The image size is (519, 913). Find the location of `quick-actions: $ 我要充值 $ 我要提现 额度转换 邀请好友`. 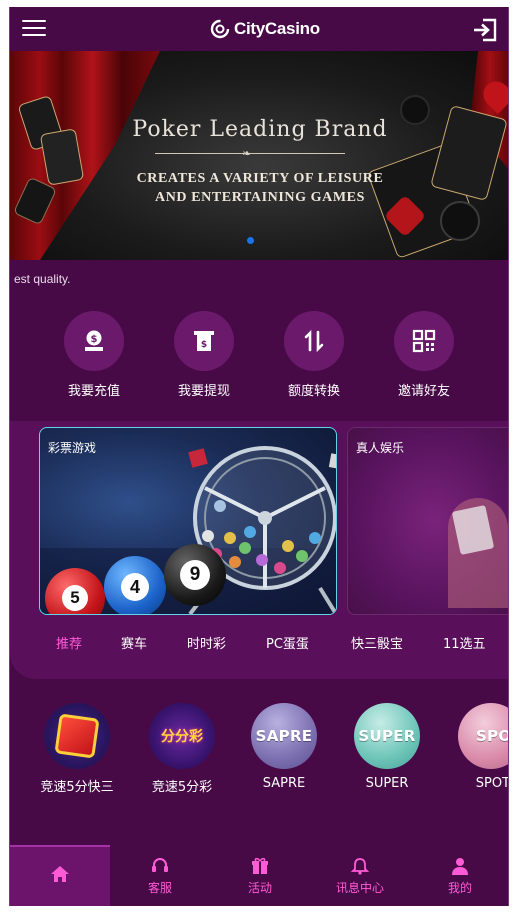

quick-actions: $ 我要充值 $ 我要提现 额度转换 邀请好友 is located at coordinates (259, 356).